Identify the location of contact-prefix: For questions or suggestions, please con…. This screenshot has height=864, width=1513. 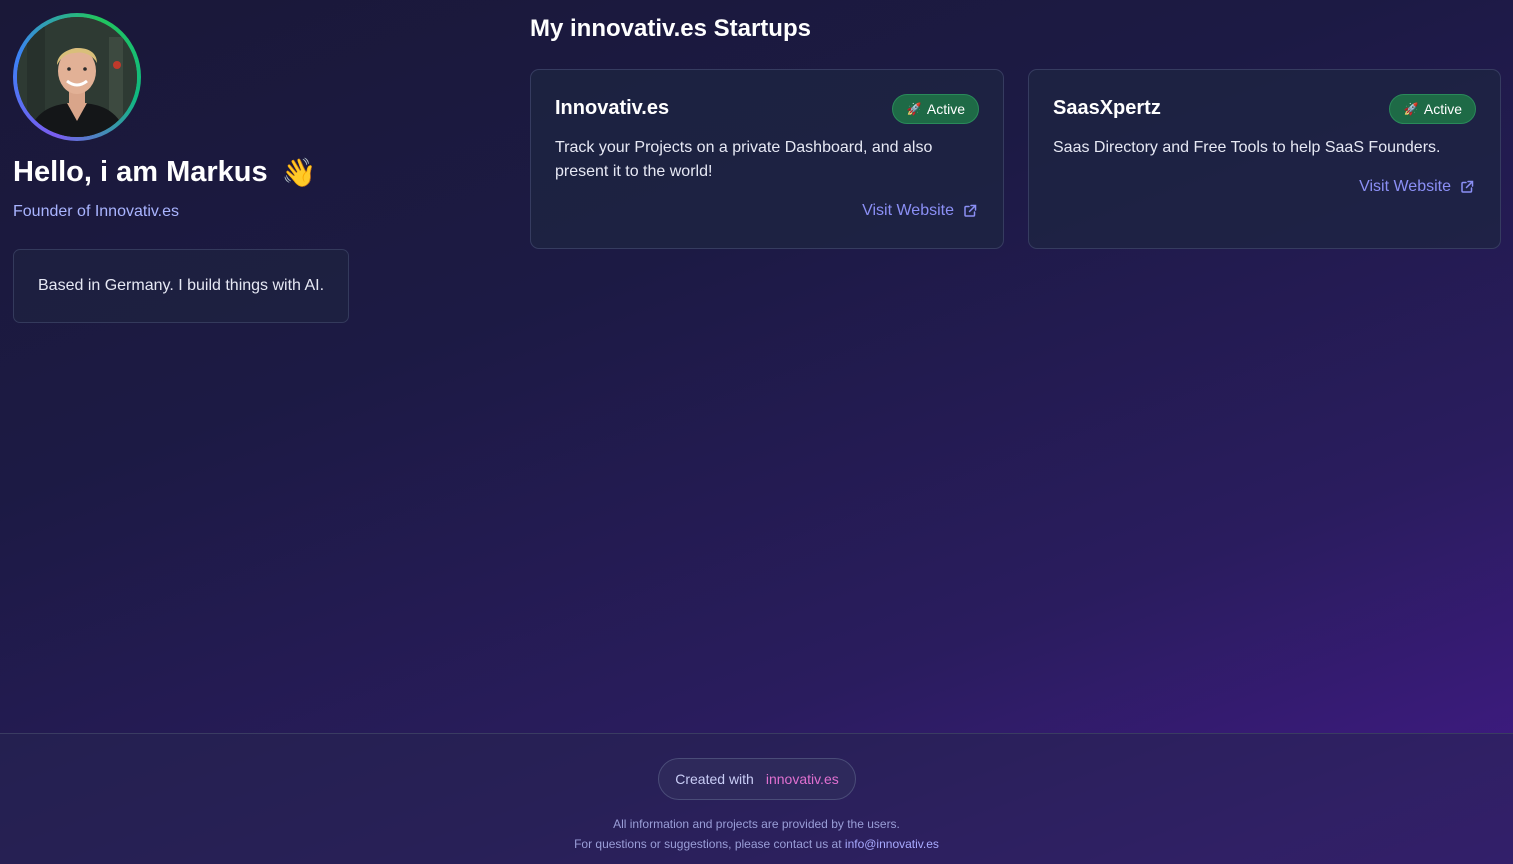
(708, 844).